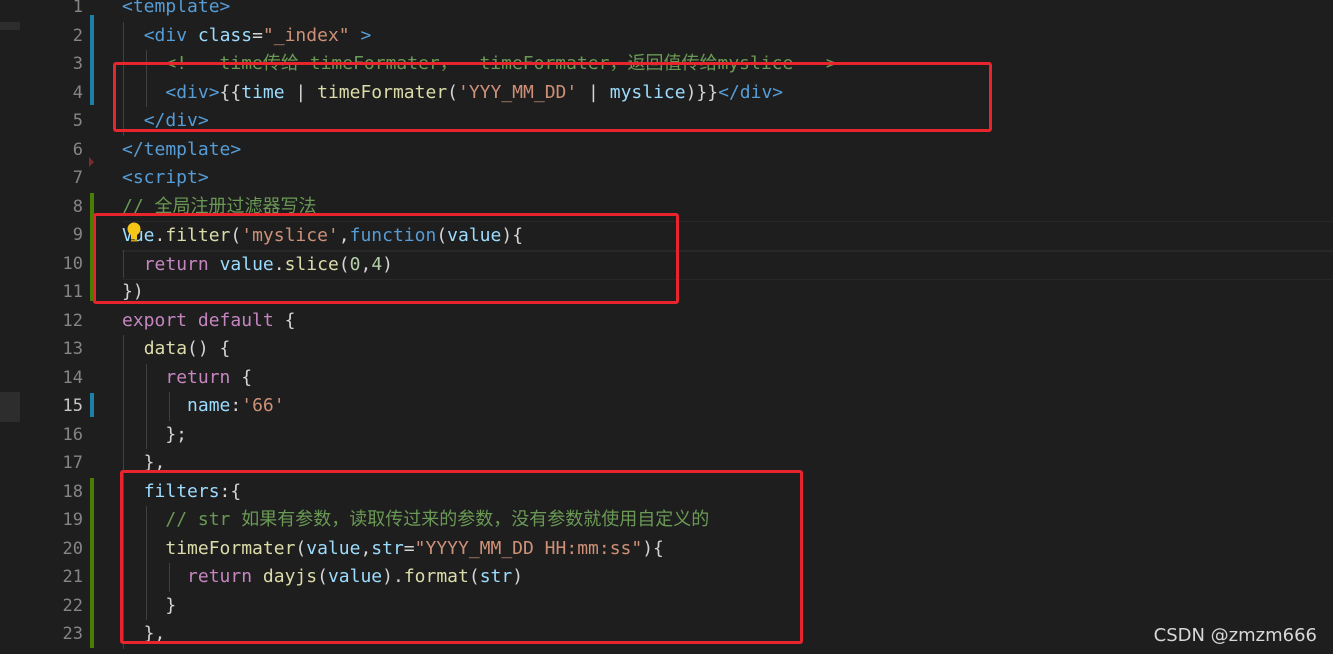 This screenshot has height=654, width=1333. What do you see at coordinates (77, 178) in the screenshot?
I see `line-number: 7` at bounding box center [77, 178].